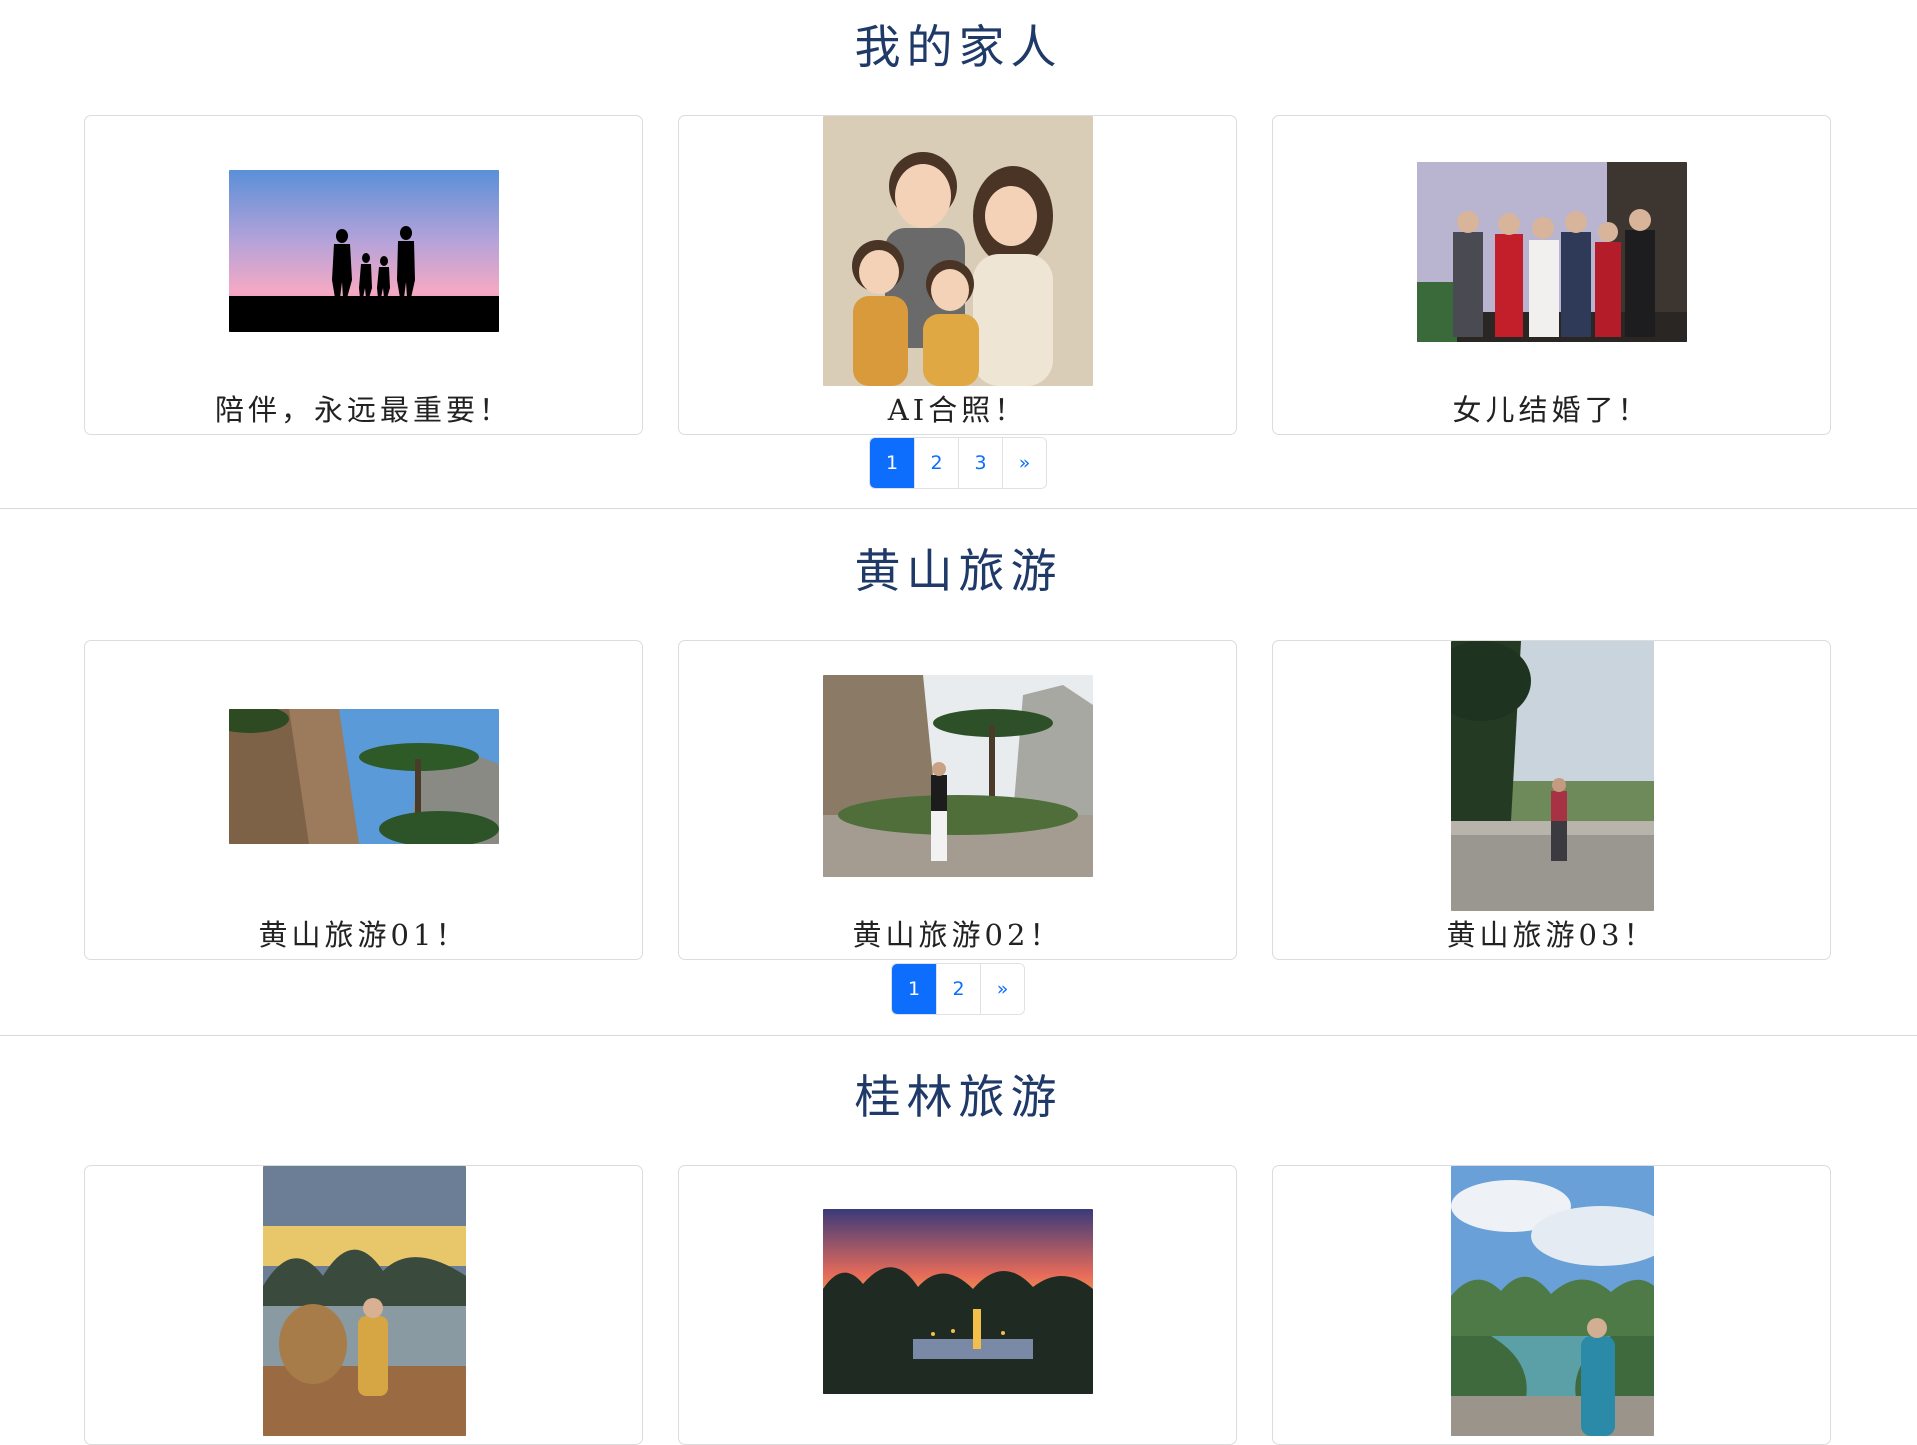  What do you see at coordinates (1551, 935) in the screenshot?
I see `card-caption: 黄山旅游03！` at bounding box center [1551, 935].